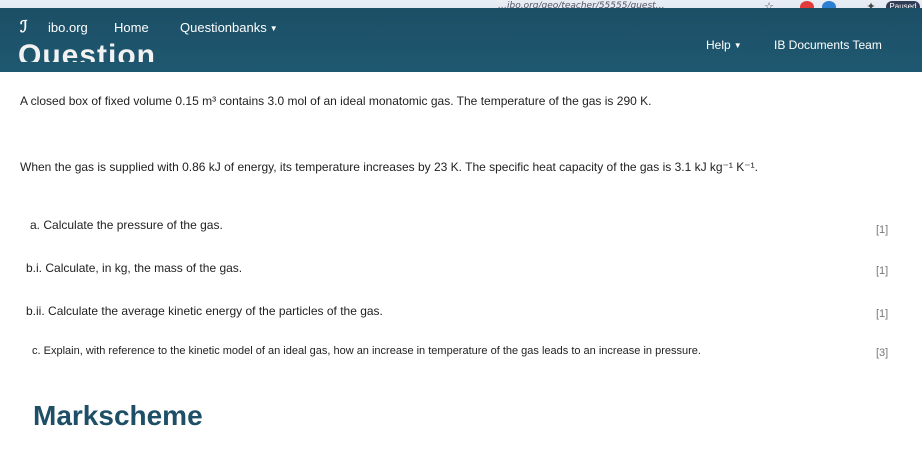 The height and width of the screenshot is (452, 922). I want to click on help-label: Help, so click(718, 45).